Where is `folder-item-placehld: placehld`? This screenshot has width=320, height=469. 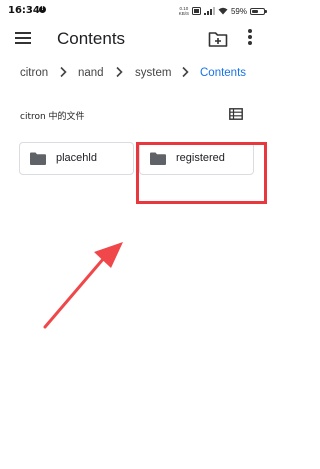
folder-item-placehld: placehld is located at coordinates (76, 158).